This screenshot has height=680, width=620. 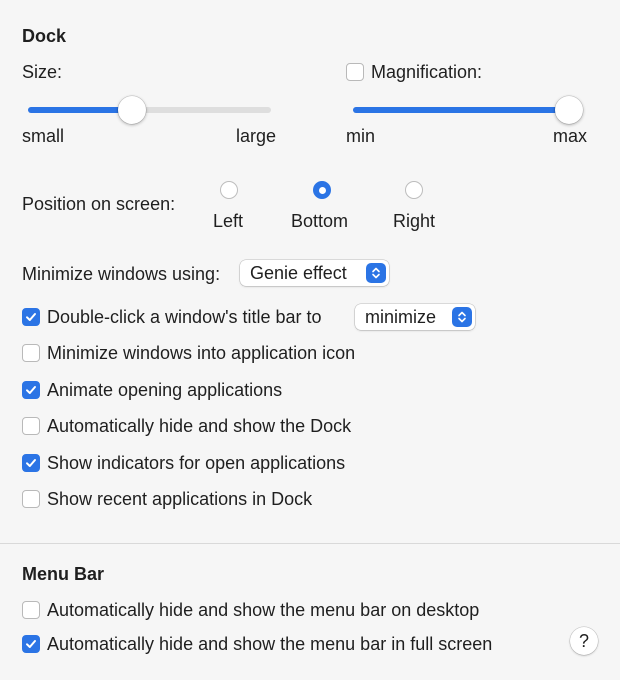 What do you see at coordinates (414, 221) in the screenshot?
I see `position-right-label: Right` at bounding box center [414, 221].